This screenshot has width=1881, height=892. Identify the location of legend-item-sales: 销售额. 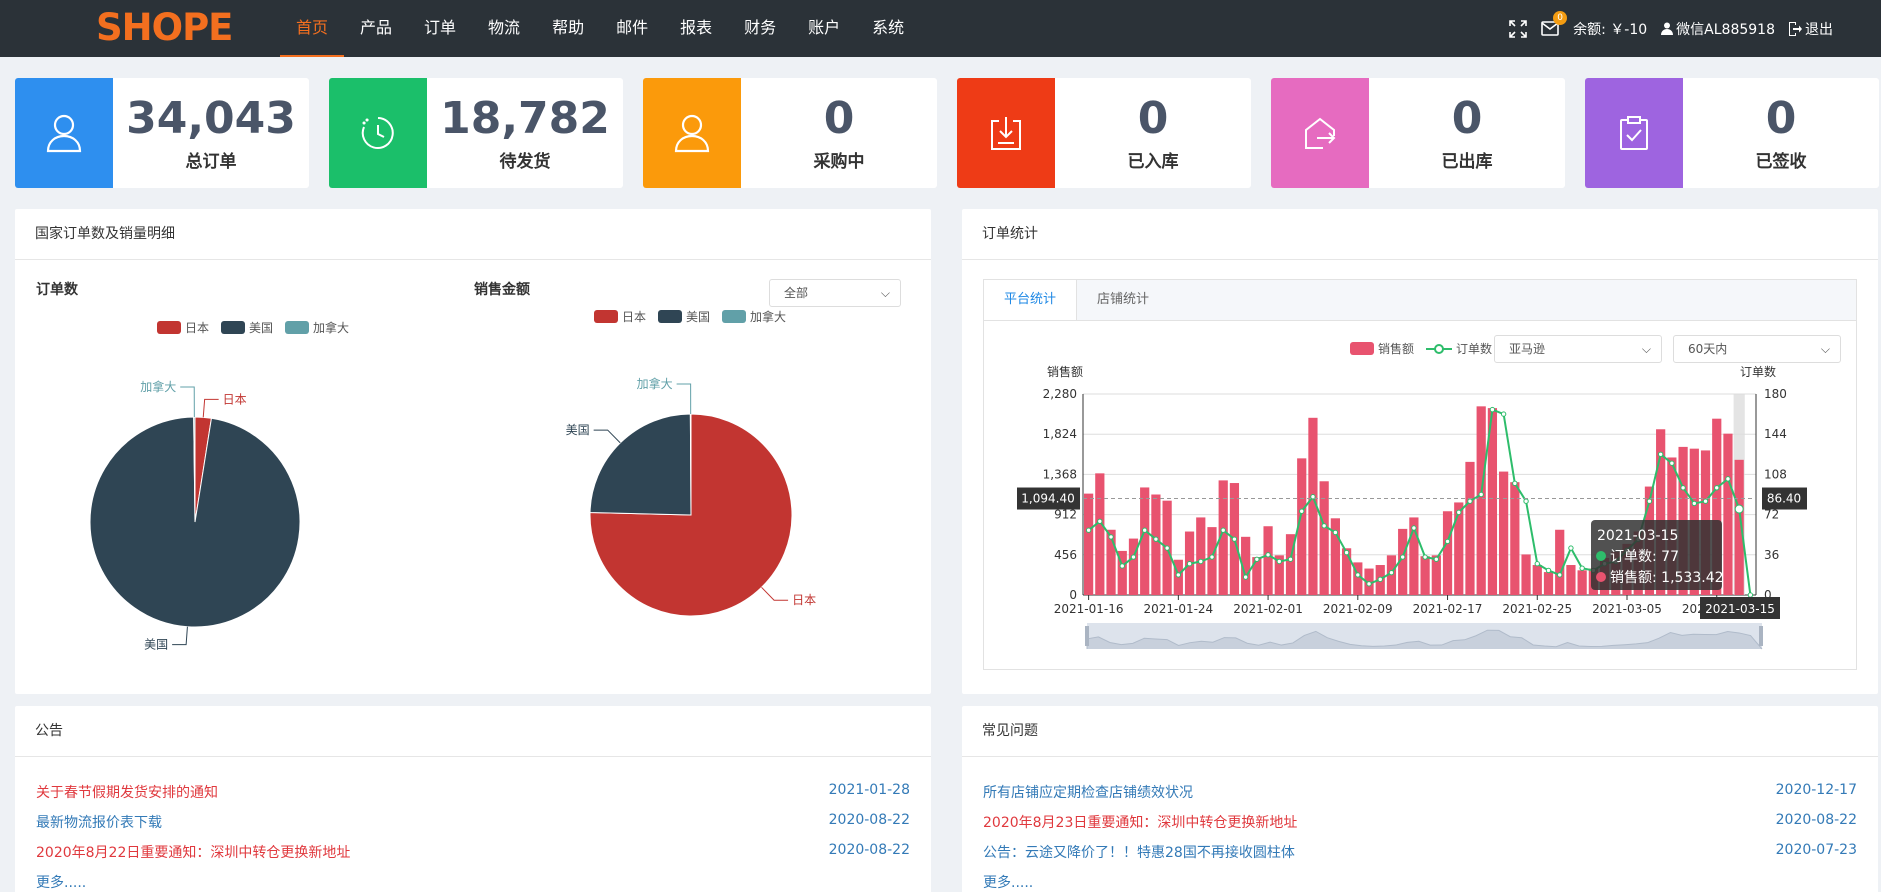
(1382, 348).